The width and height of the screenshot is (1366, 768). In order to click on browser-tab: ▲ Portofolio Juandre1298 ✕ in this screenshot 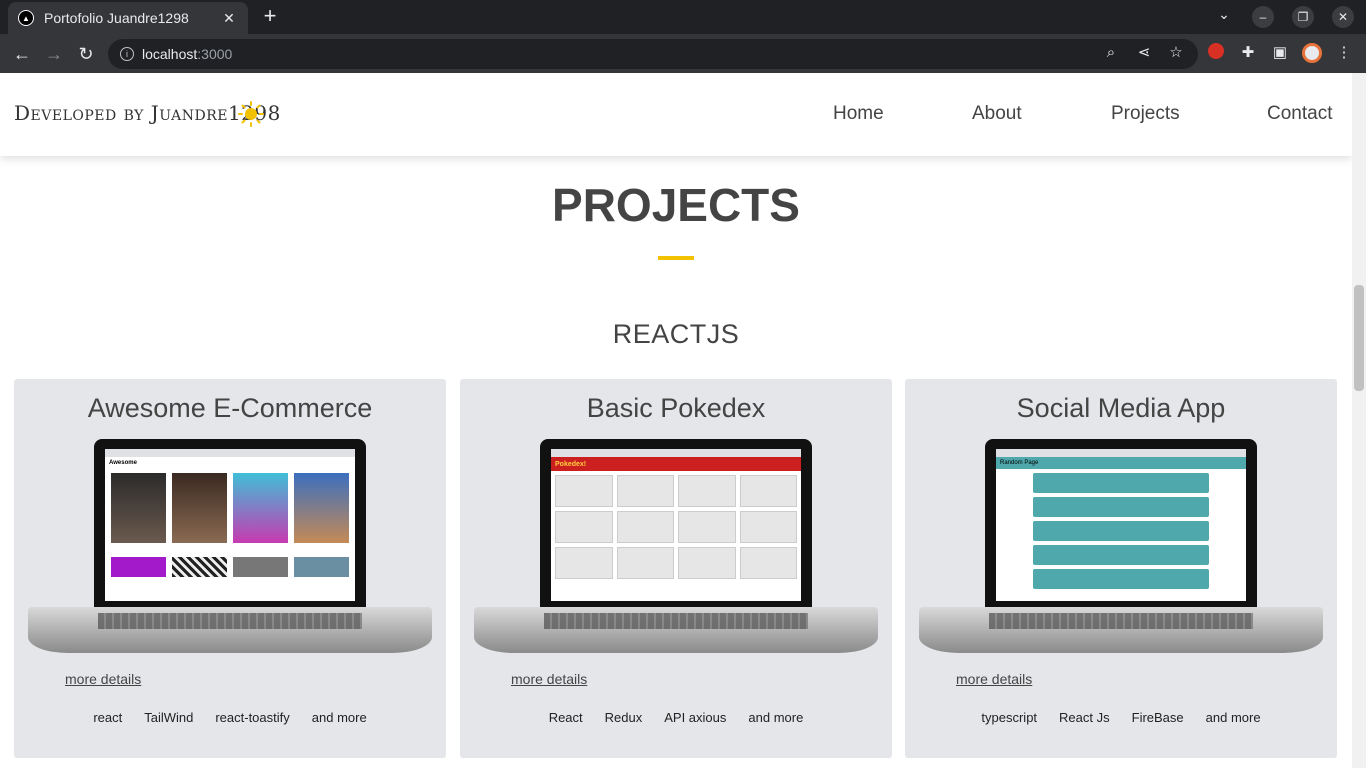, I will do `click(128, 18)`.